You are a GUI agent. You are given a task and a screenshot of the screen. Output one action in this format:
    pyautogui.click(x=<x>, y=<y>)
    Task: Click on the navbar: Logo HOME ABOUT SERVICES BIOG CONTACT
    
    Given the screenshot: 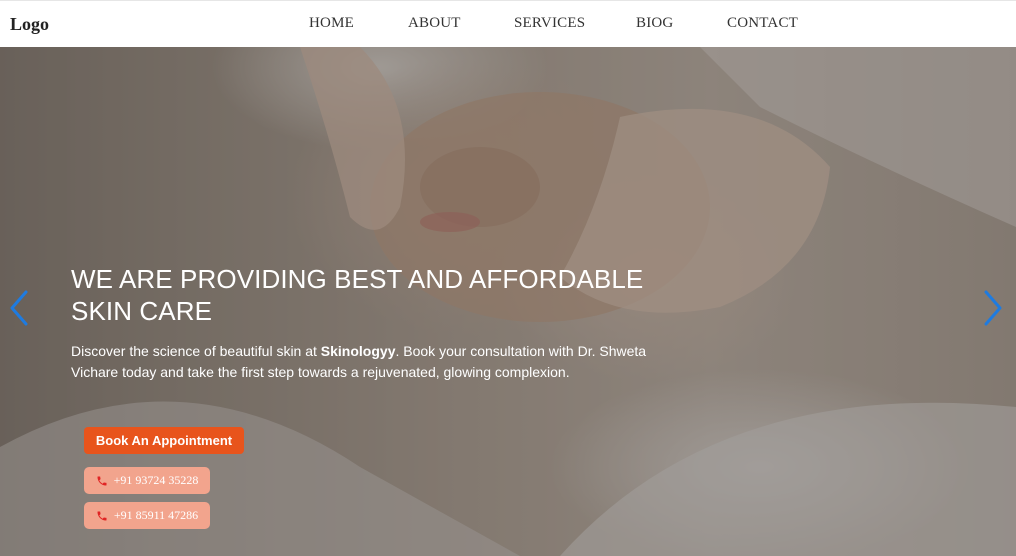 What is the action you would take?
    pyautogui.click(x=508, y=23)
    